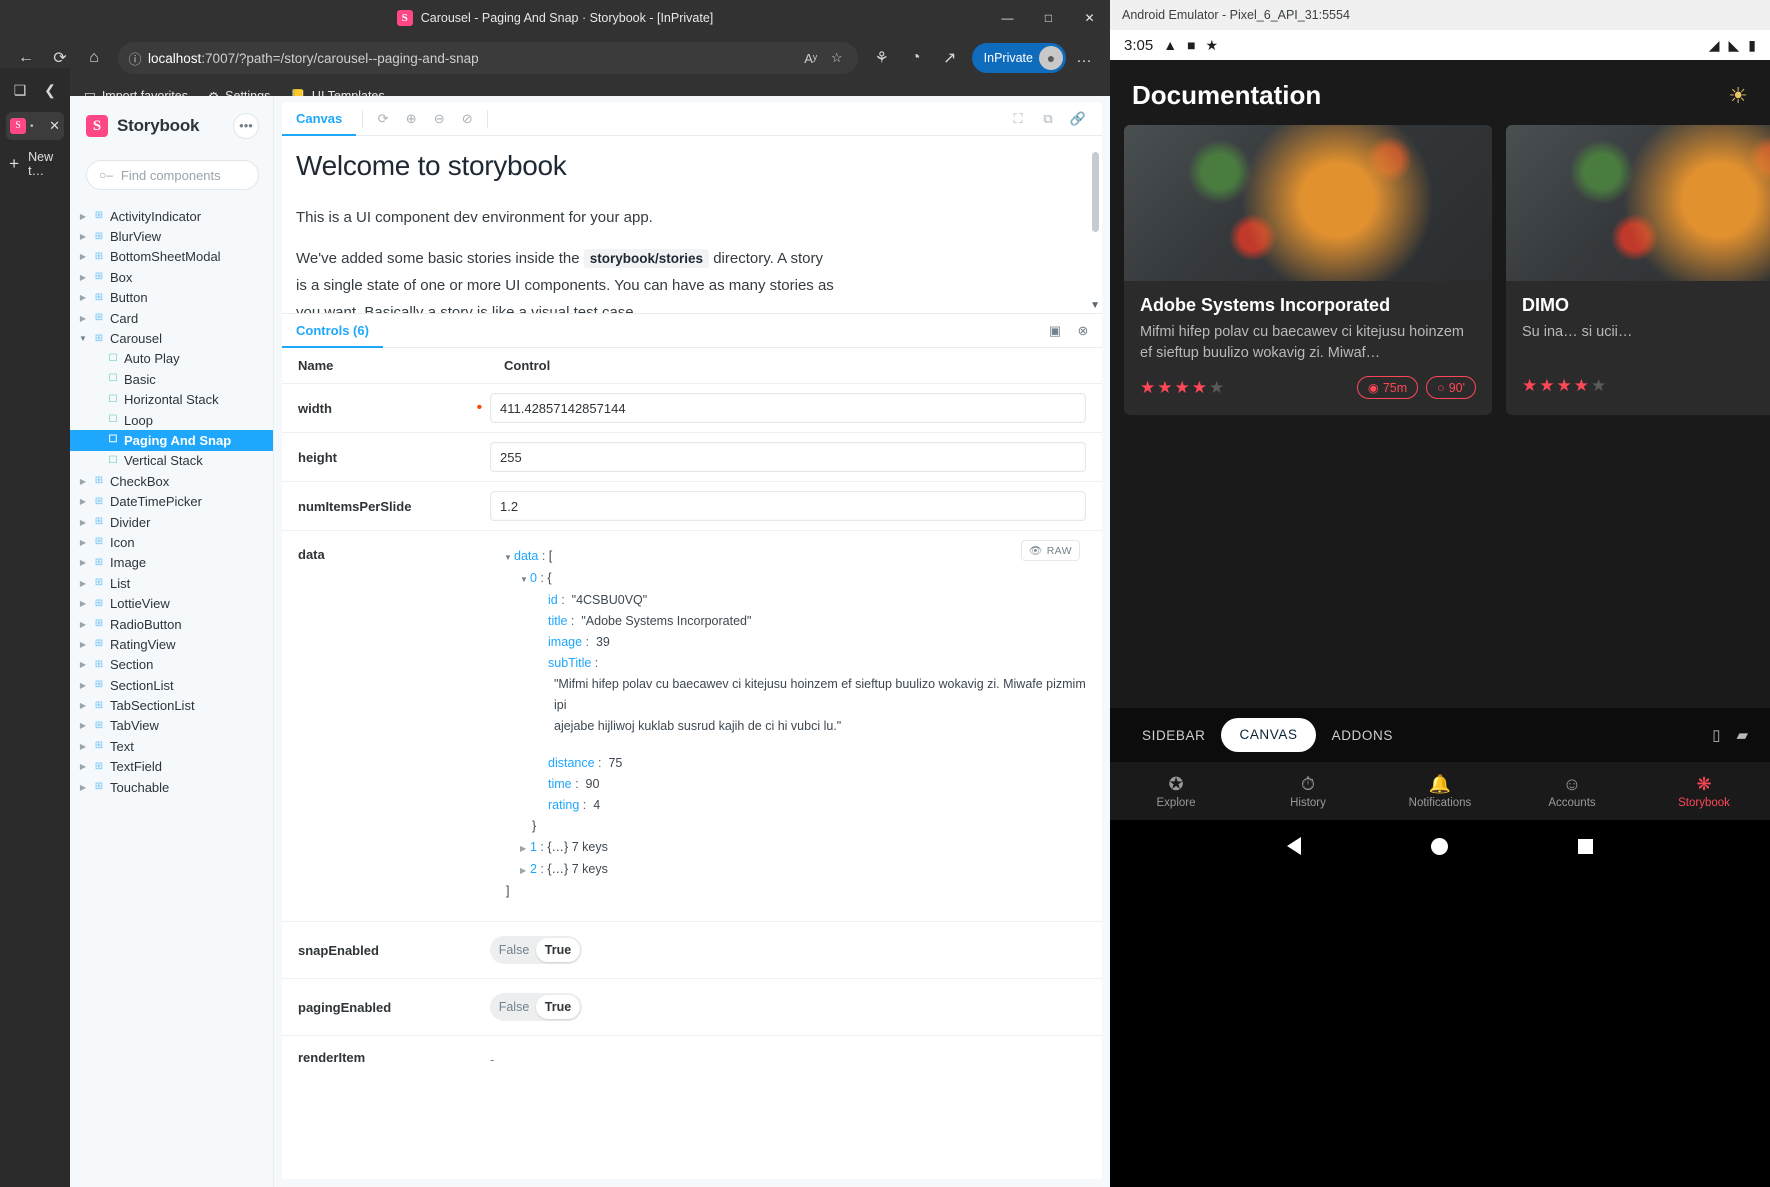 This screenshot has width=1770, height=1187. I want to click on tab-history: ⏱ History, so click(1308, 791).